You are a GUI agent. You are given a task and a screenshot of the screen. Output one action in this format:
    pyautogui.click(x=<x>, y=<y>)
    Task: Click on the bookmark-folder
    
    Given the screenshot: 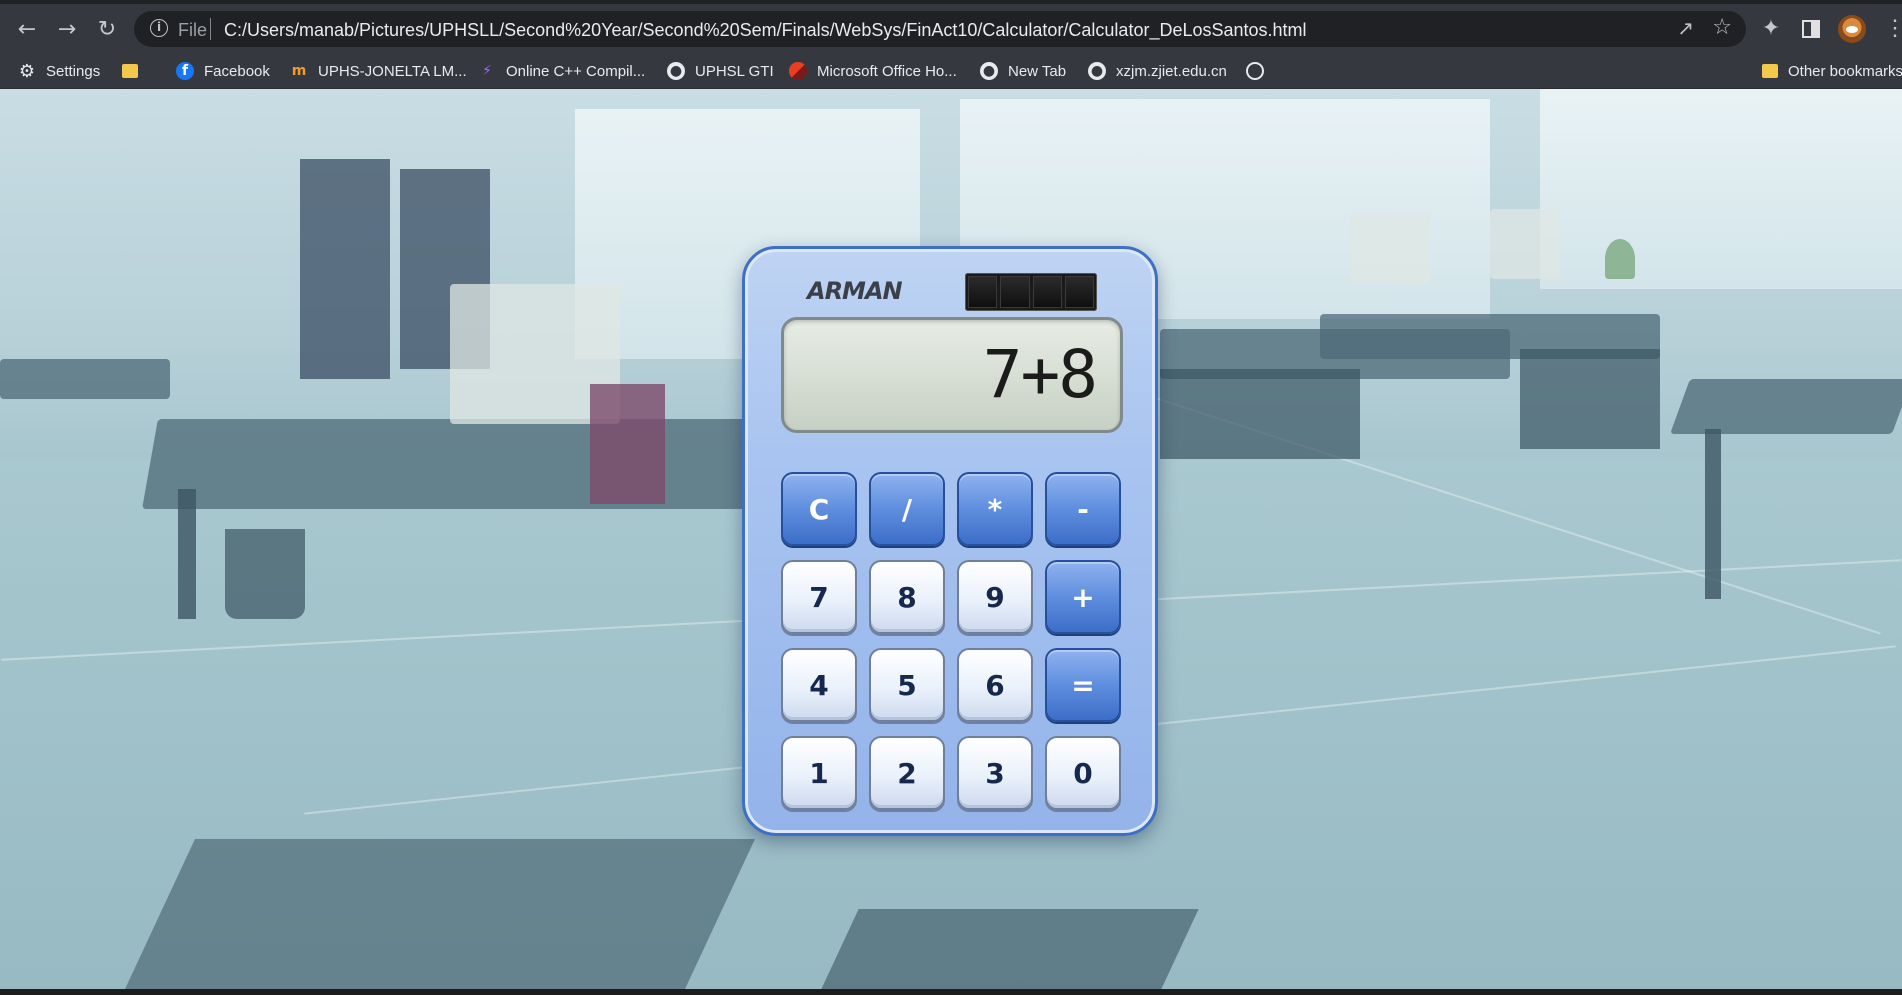 What is the action you would take?
    pyautogui.click(x=135, y=71)
    